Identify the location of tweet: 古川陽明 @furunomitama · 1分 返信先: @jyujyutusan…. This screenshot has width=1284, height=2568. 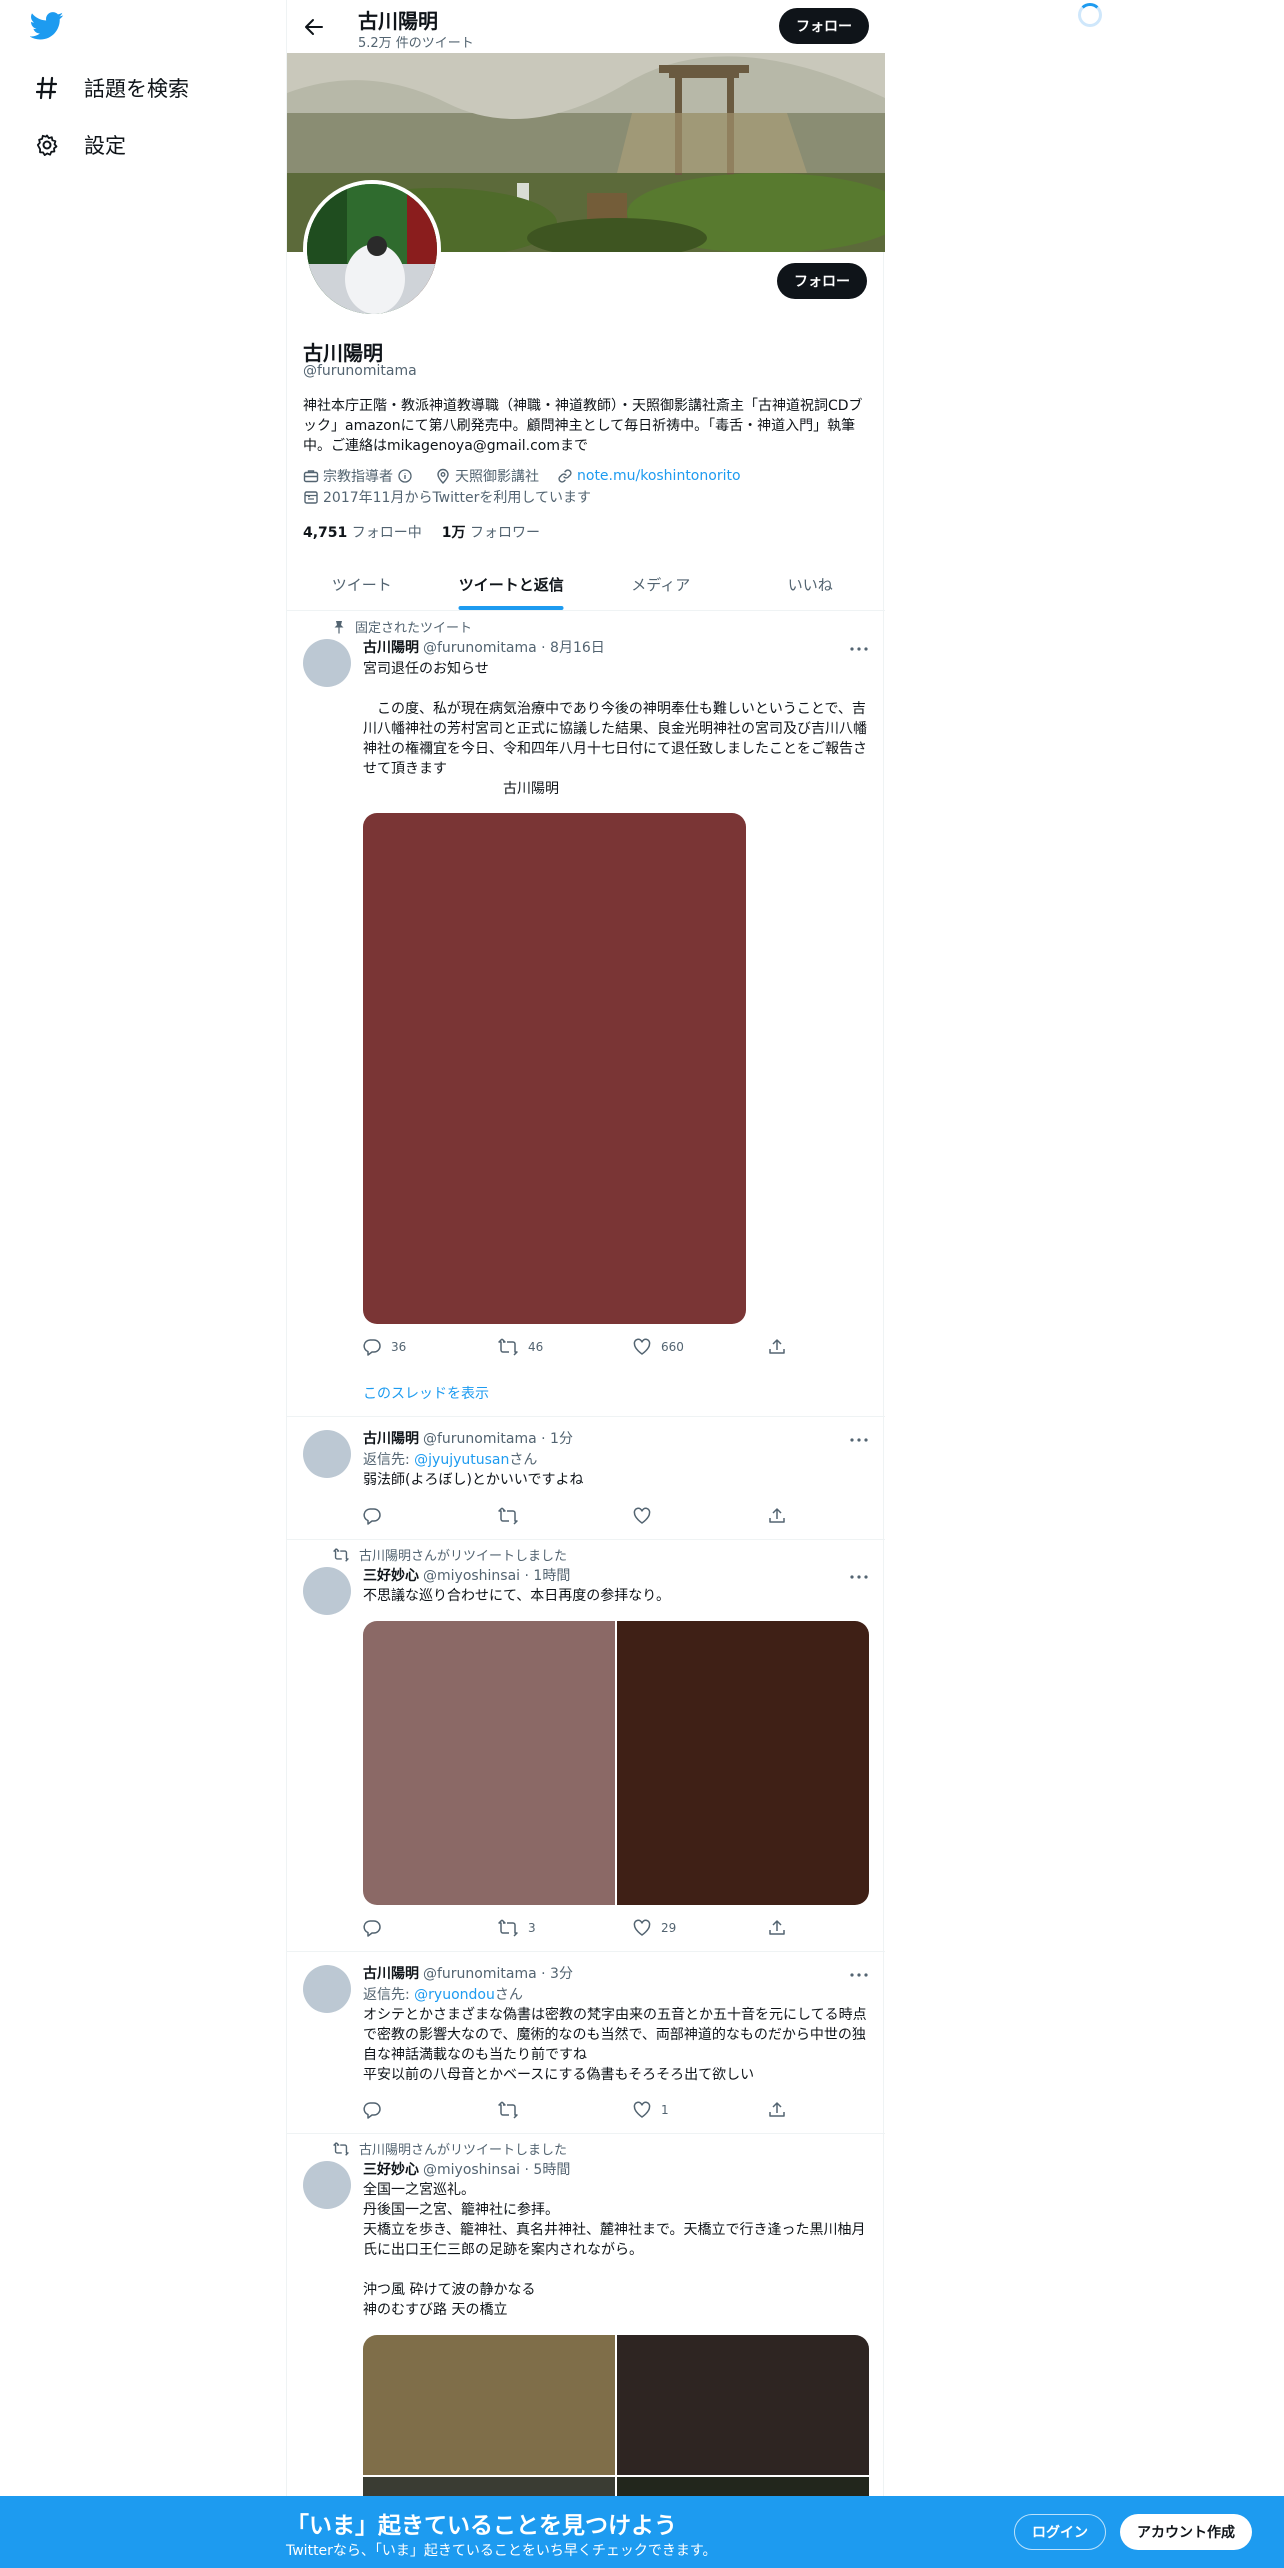
(586, 1479).